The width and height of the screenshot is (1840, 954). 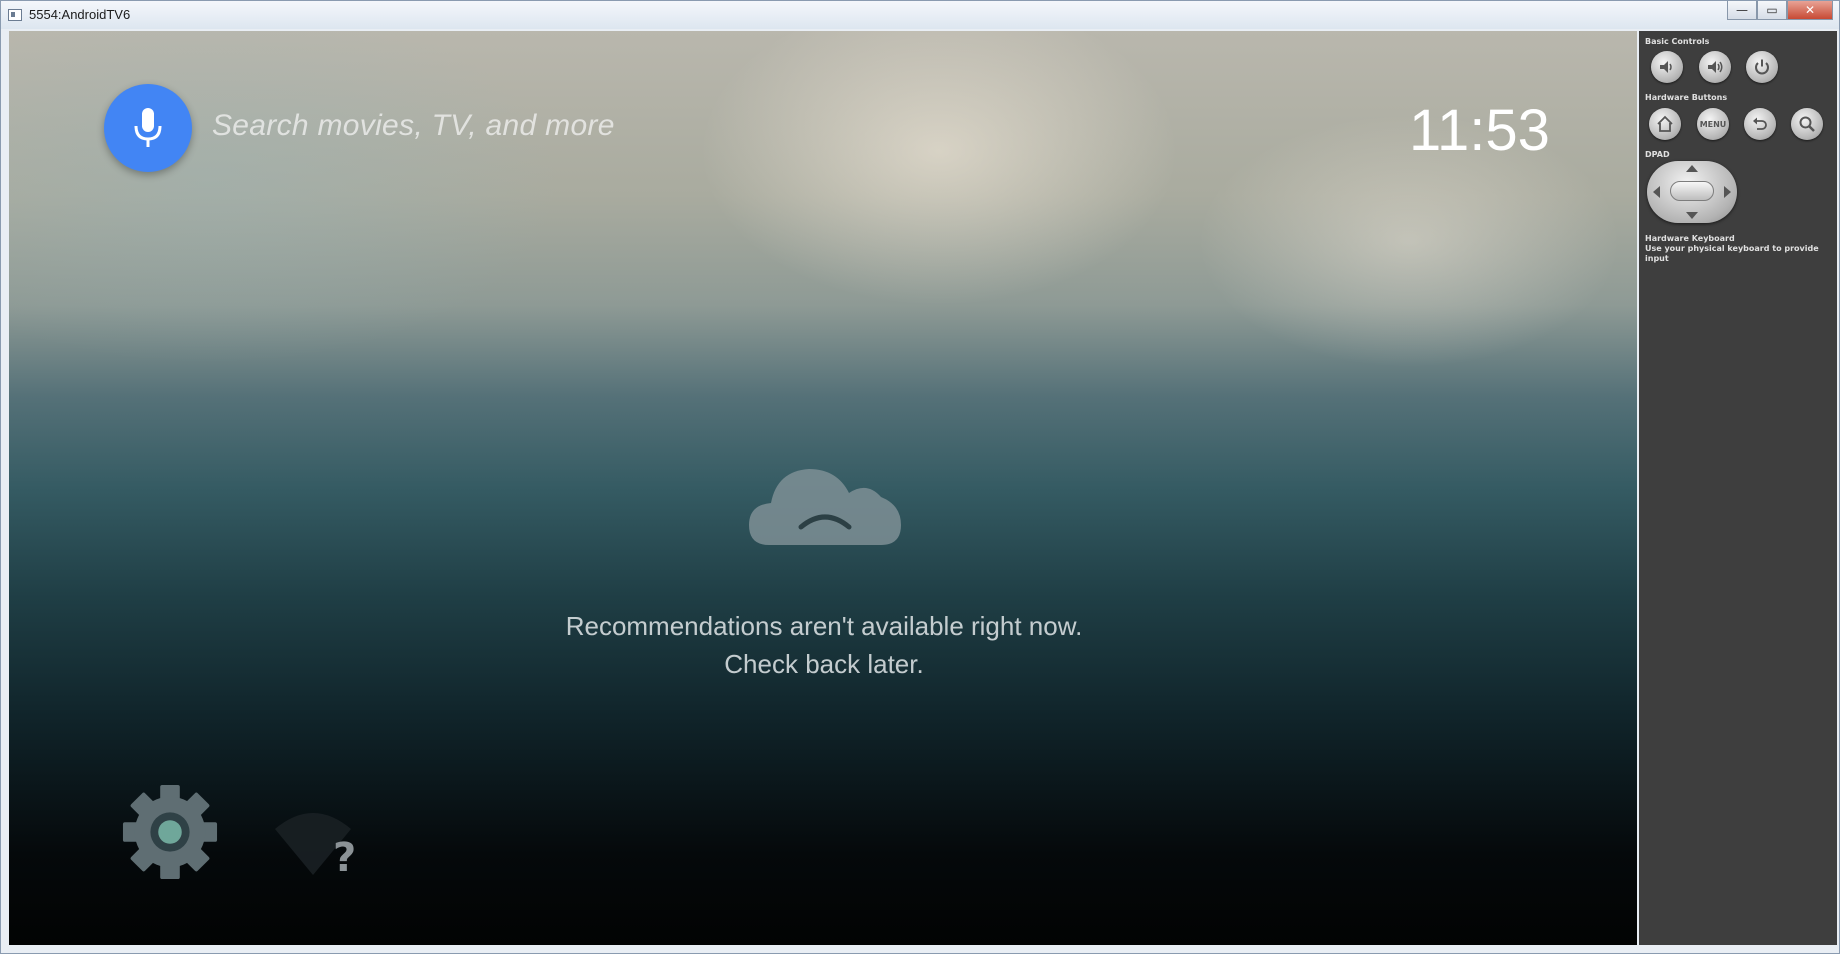 What do you see at coordinates (1772, 10) in the screenshot?
I see `maximize-button: ▭` at bounding box center [1772, 10].